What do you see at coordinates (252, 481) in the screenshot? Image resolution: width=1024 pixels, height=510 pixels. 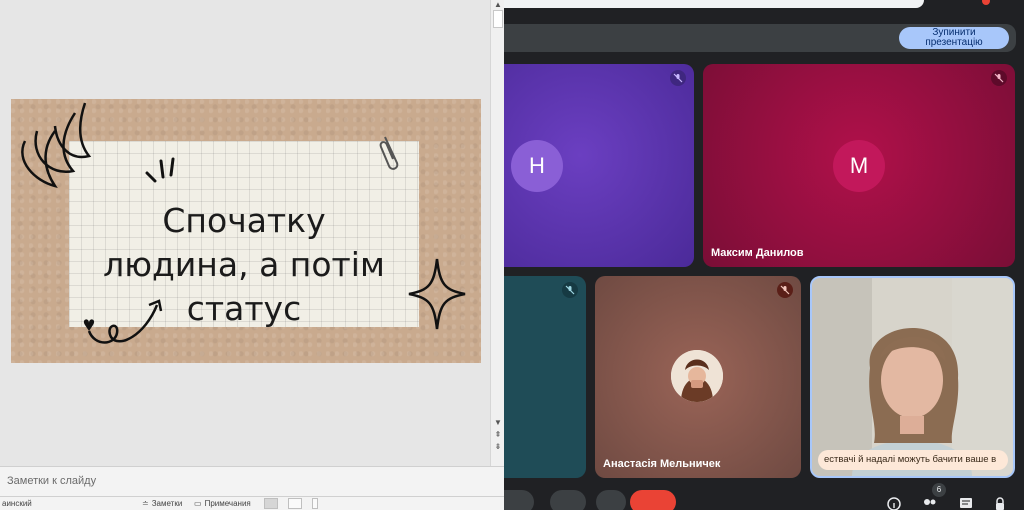 I see `notes-pane: Заметки к слайду` at bounding box center [252, 481].